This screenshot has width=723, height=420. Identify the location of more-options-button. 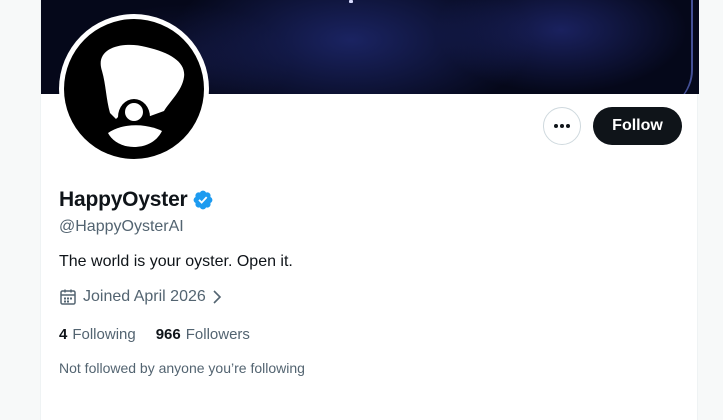
(562, 126).